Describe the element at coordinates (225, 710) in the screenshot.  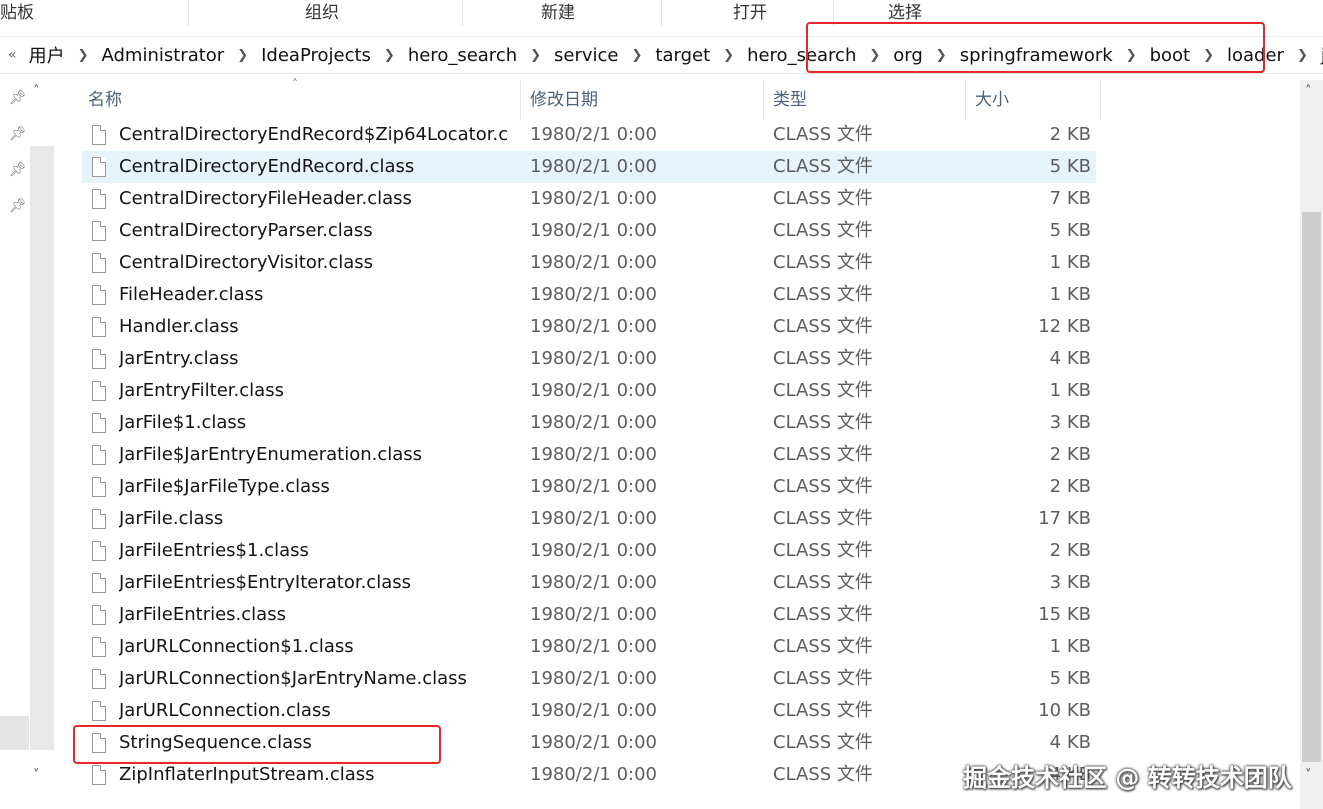
I see `file-name: JarURLConnection.class` at that location.